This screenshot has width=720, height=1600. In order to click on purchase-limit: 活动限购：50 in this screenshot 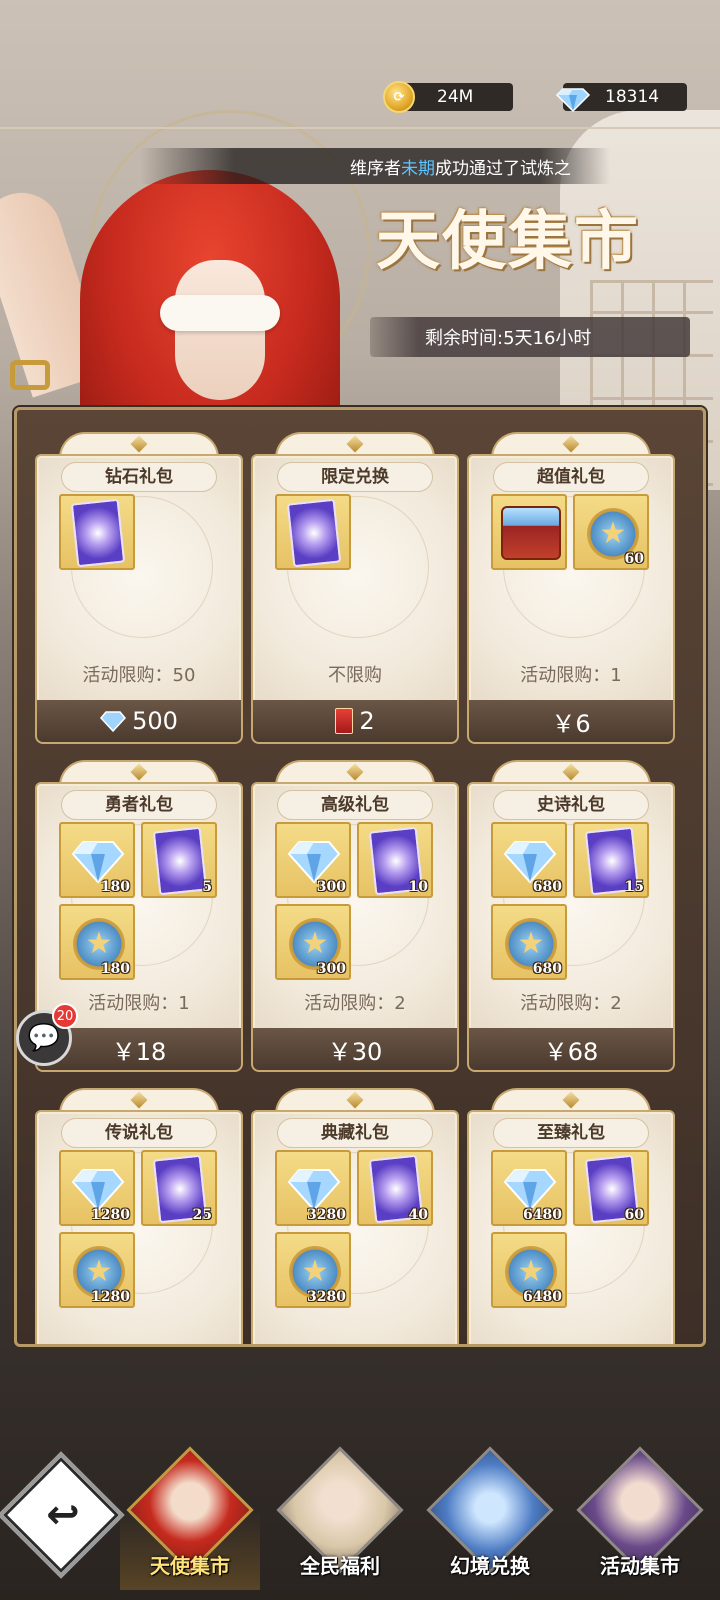, I will do `click(139, 675)`.